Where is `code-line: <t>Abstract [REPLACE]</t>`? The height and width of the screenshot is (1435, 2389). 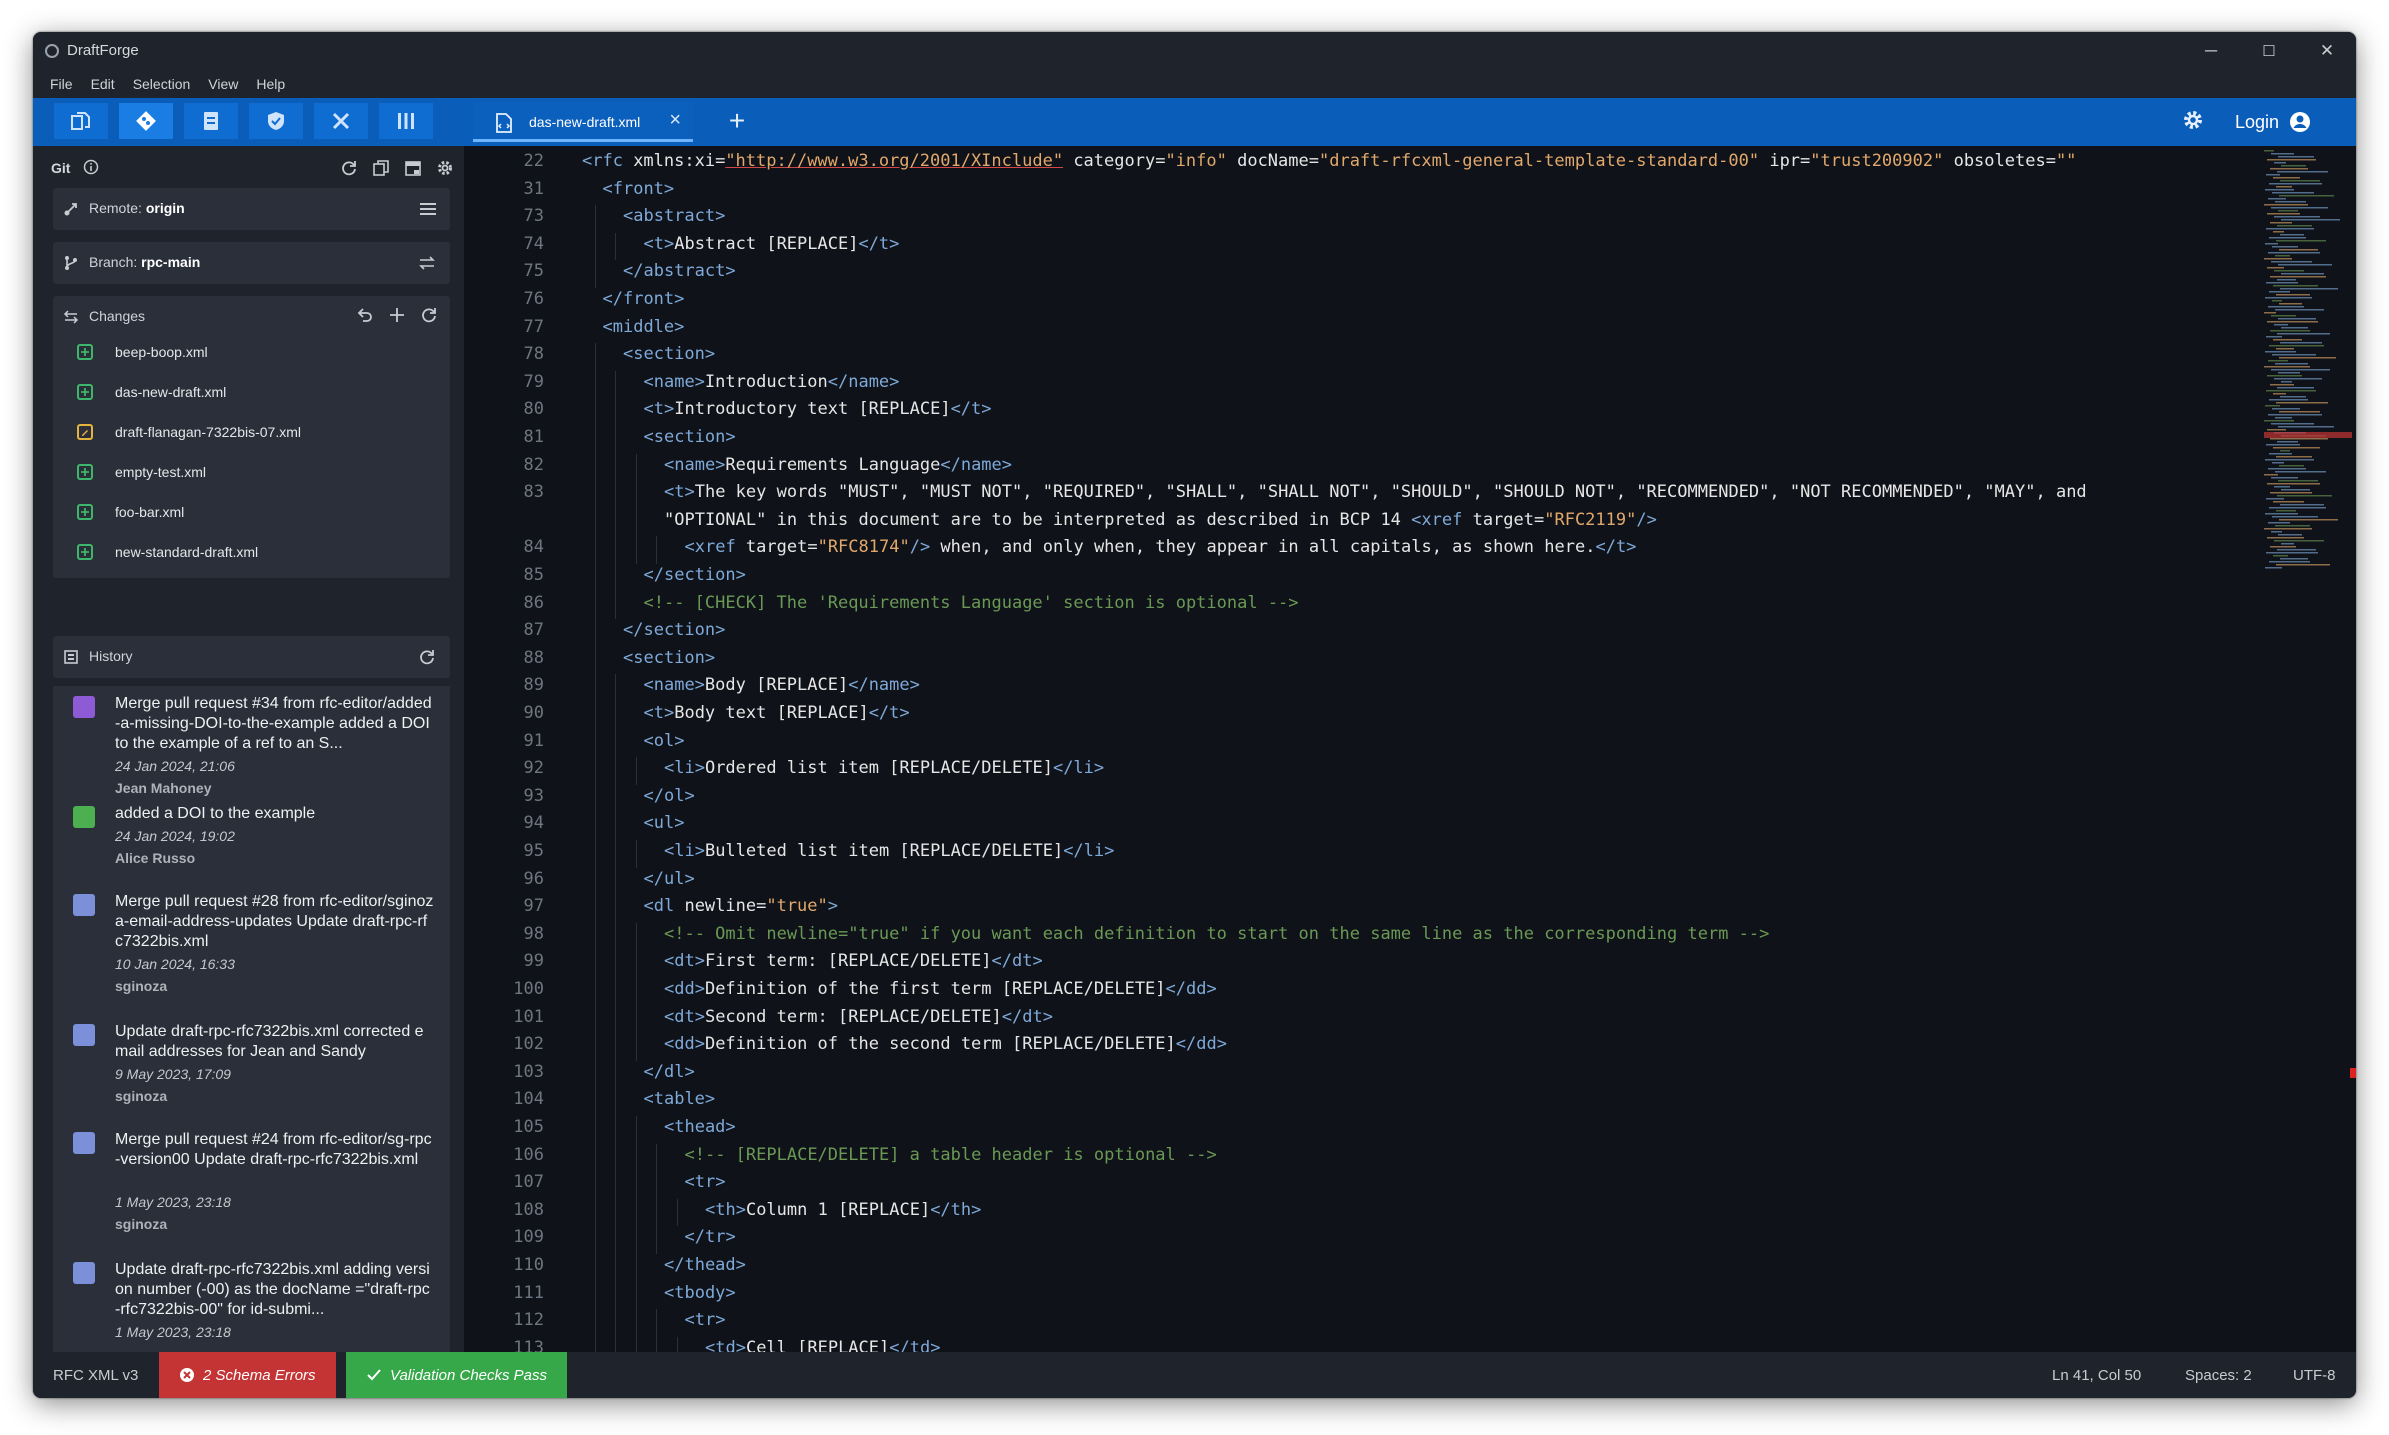
code-line: <t>Abstract [REPLACE]</t> is located at coordinates (772, 244).